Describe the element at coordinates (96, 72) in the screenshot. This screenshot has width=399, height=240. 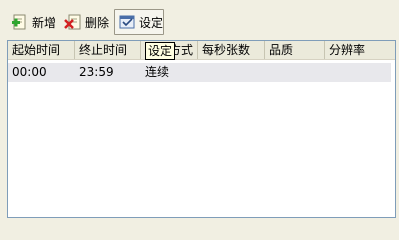
I see `cell-end-time: 23:59` at that location.